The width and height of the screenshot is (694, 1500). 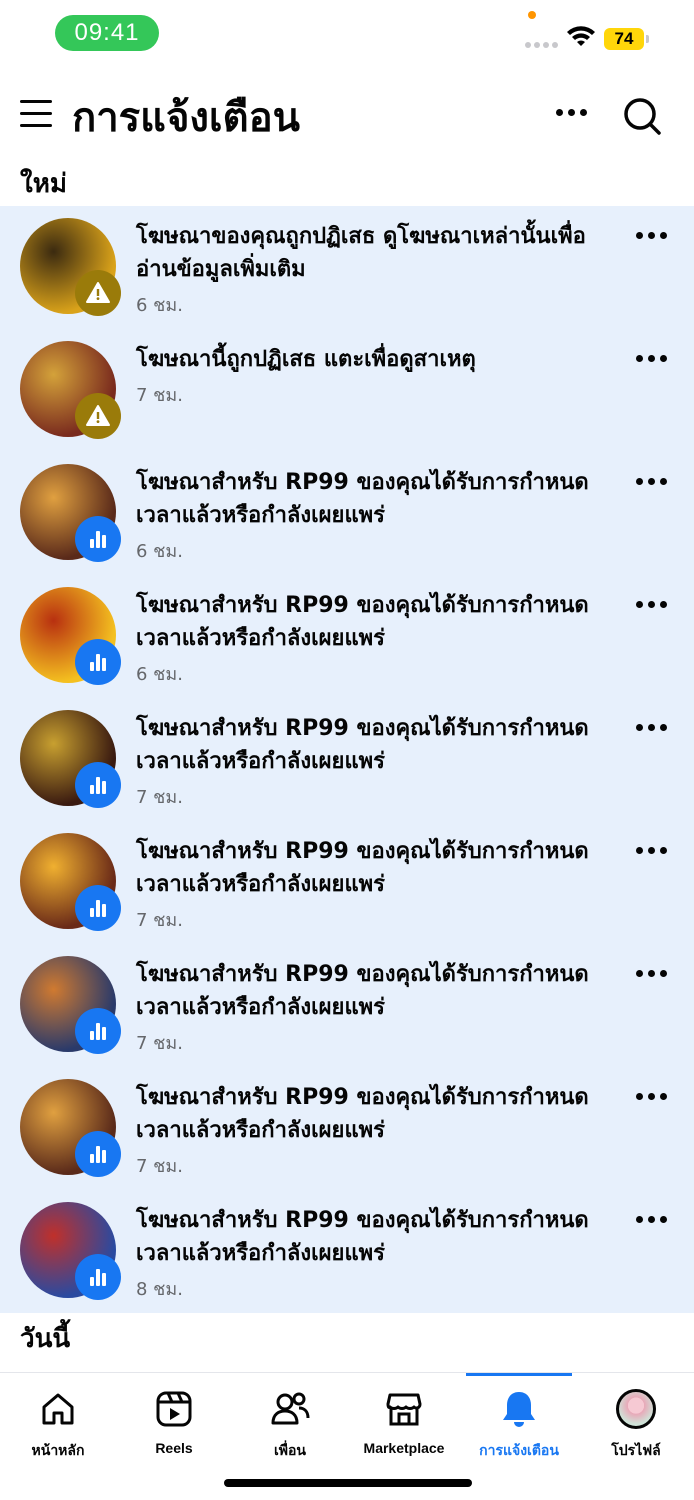 What do you see at coordinates (348, 1483) in the screenshot?
I see `home-indicator` at bounding box center [348, 1483].